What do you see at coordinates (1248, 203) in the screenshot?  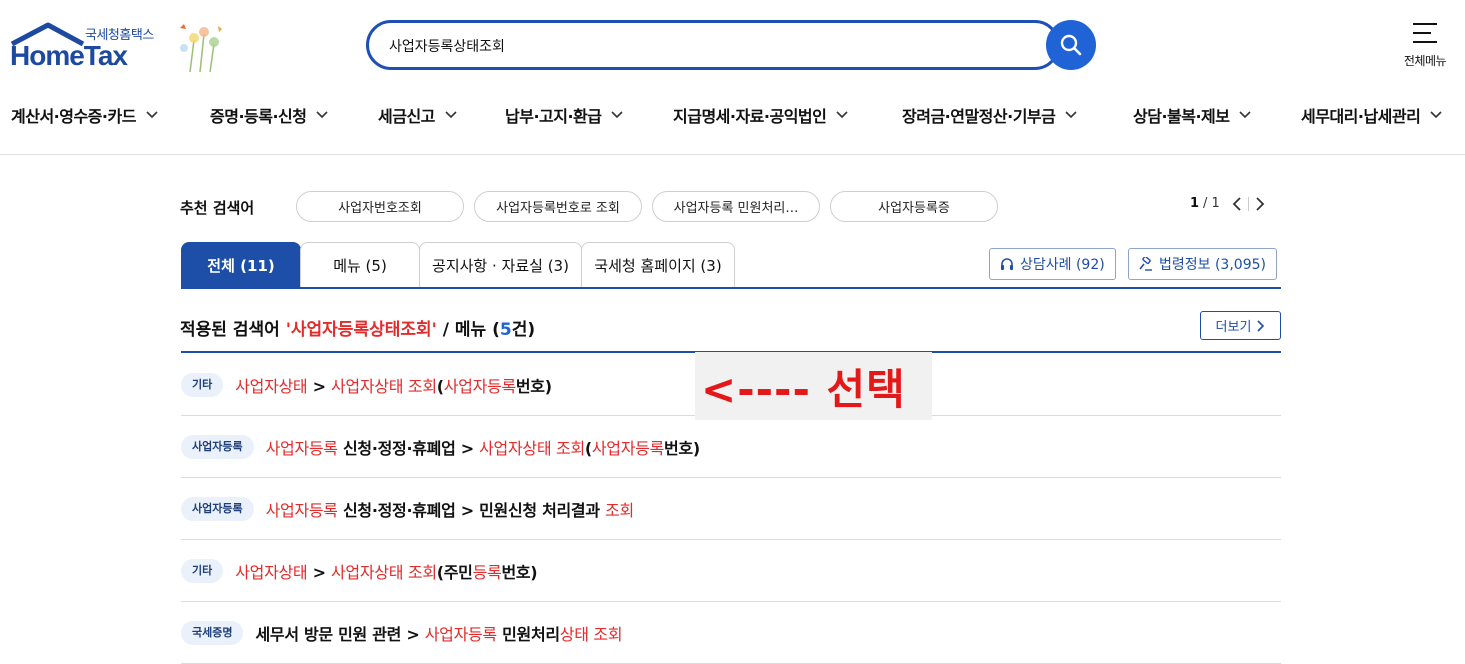 I see `pager-separator` at bounding box center [1248, 203].